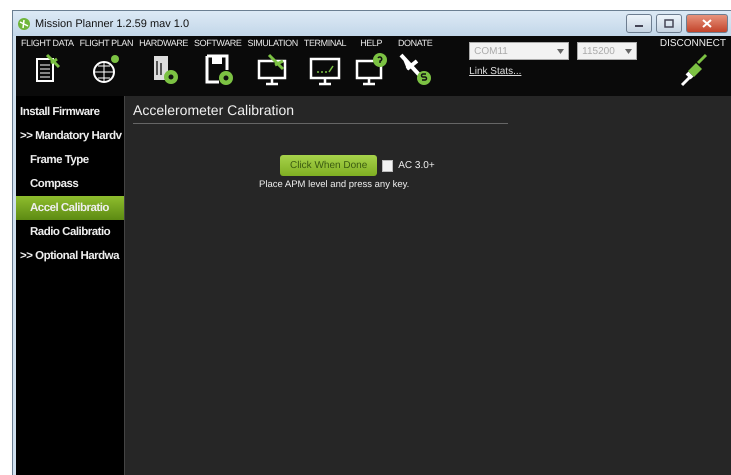  Describe the element at coordinates (70, 160) in the screenshot. I see `sidebar-item: Frame Type` at that location.